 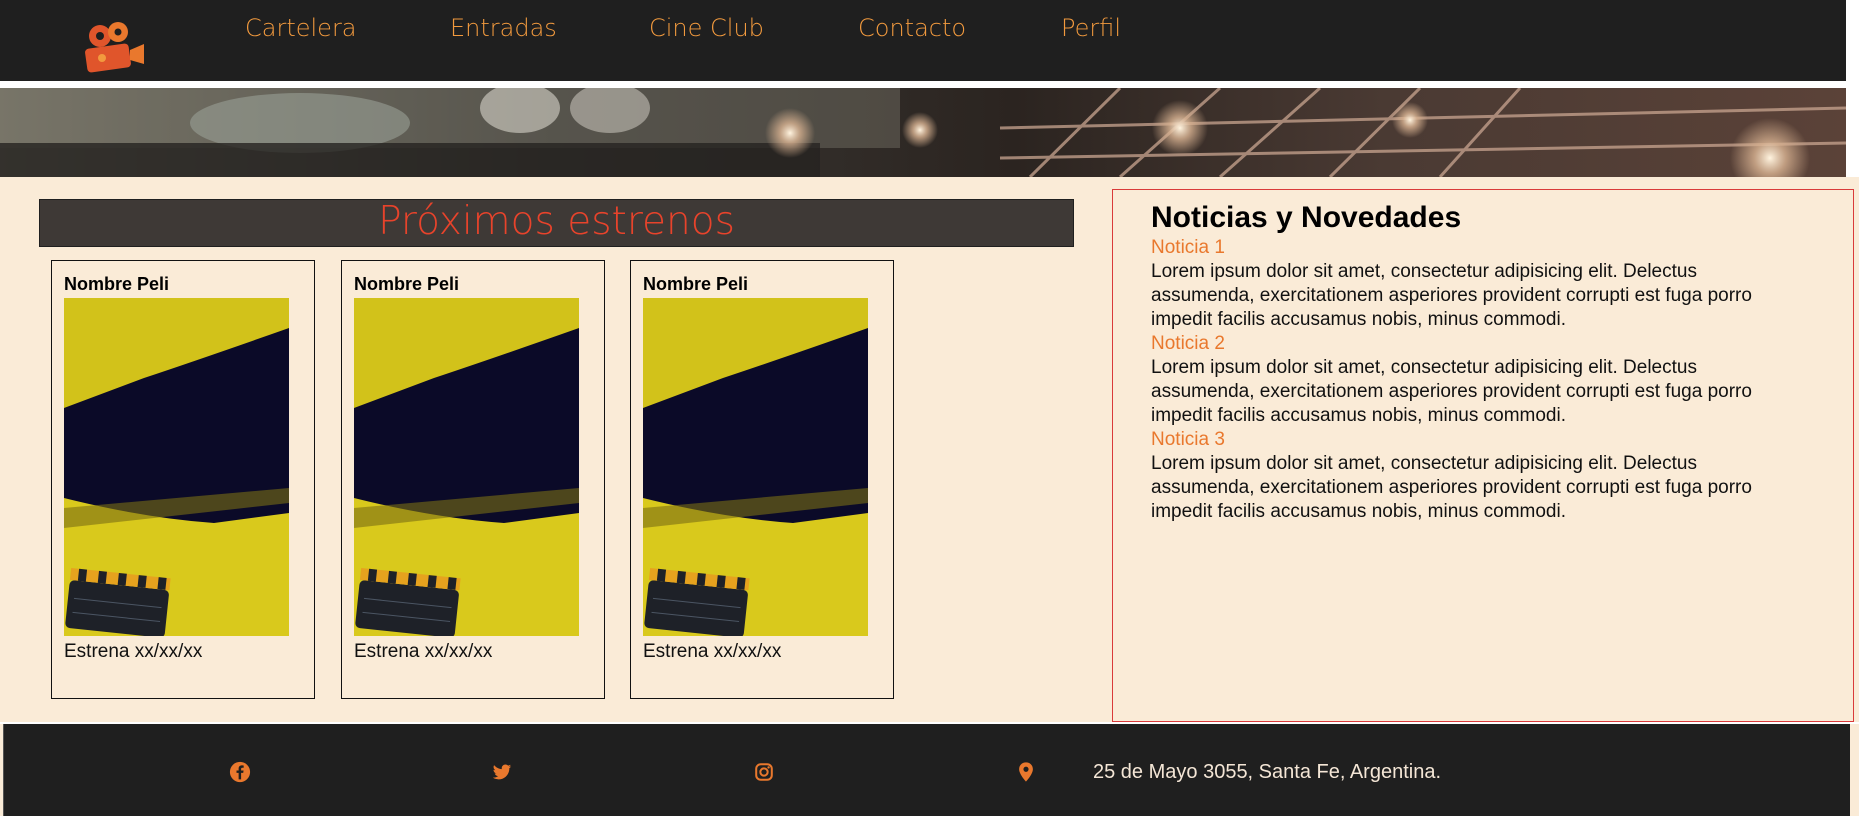 What do you see at coordinates (1026, 772) in the screenshot?
I see `location-pin-icon` at bounding box center [1026, 772].